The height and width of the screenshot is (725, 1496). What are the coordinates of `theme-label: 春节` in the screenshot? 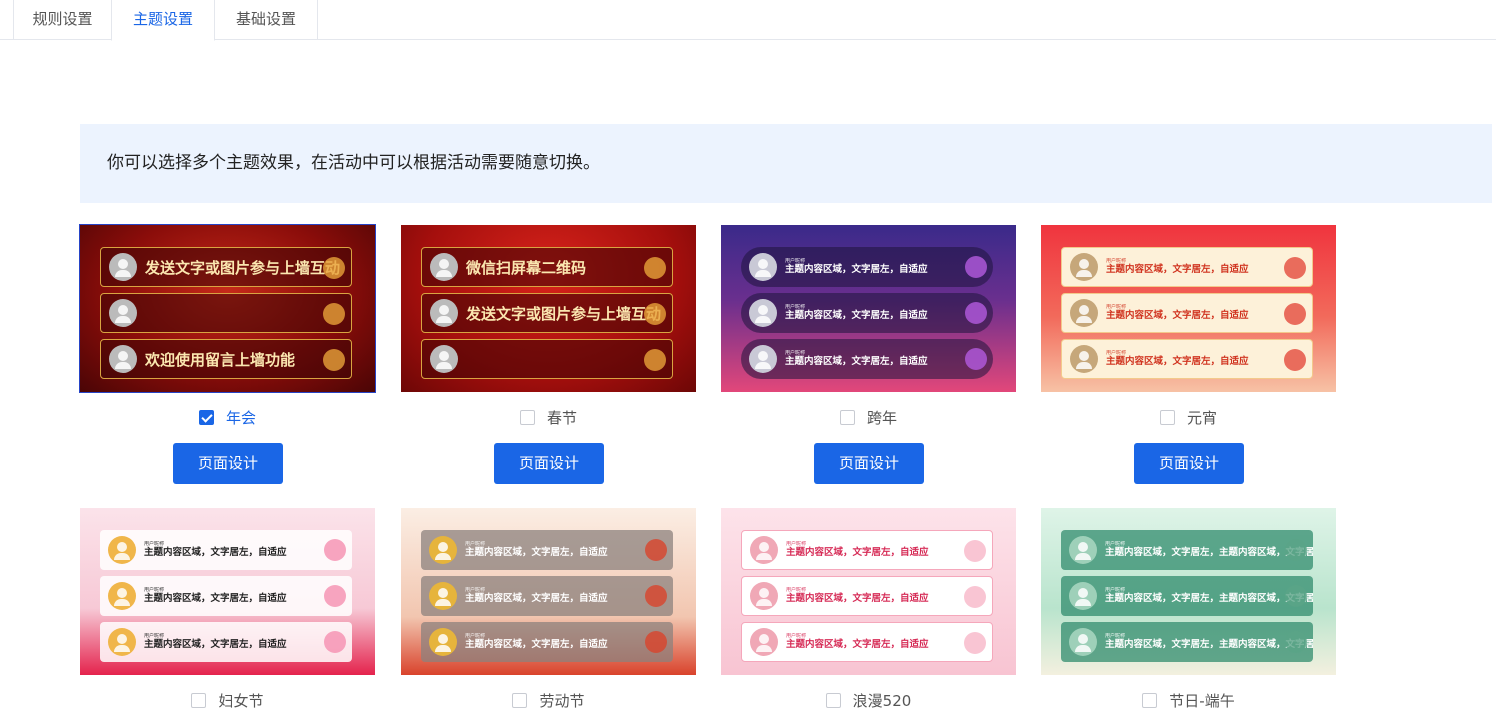 It's located at (562, 417).